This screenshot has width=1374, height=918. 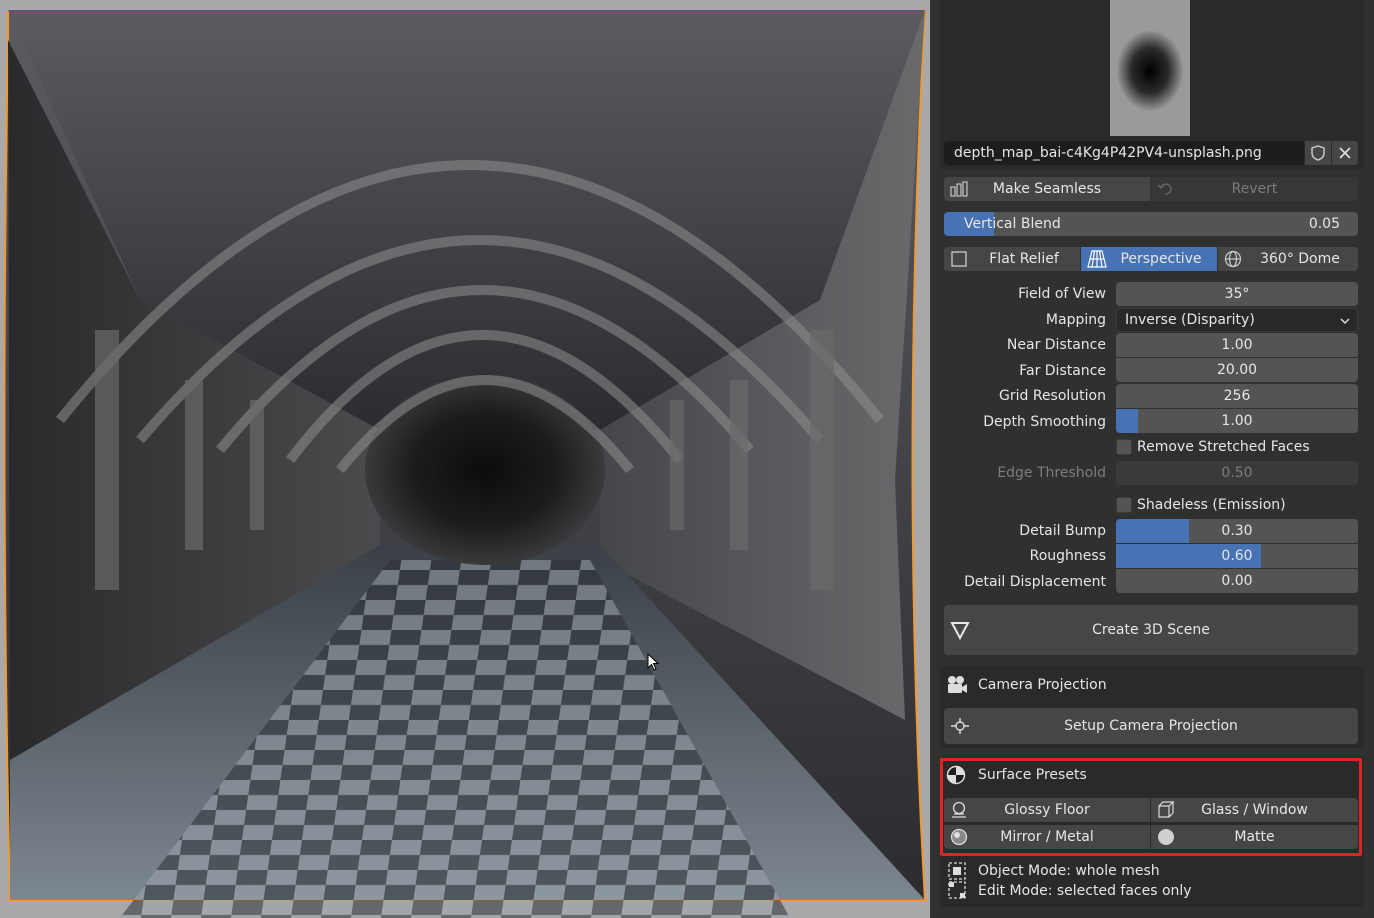 I want to click on shadeless-checkbox, so click(x=1124, y=505).